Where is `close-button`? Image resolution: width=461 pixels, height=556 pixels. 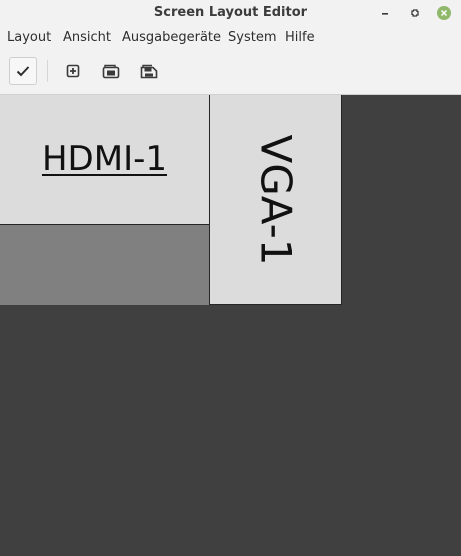
close-button is located at coordinates (444, 13).